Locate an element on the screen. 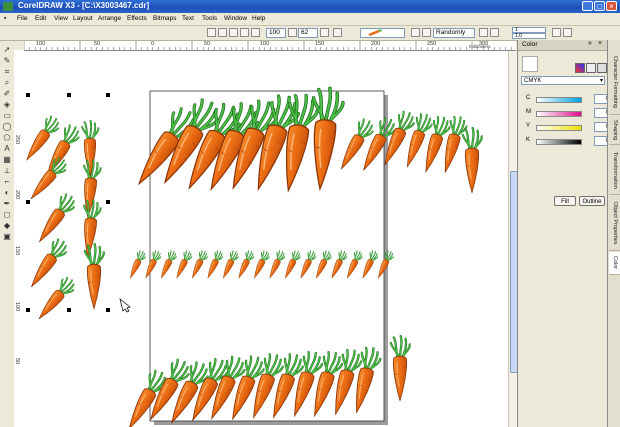 This screenshot has width=620, height=427. magenta-label: M is located at coordinates (528, 112).